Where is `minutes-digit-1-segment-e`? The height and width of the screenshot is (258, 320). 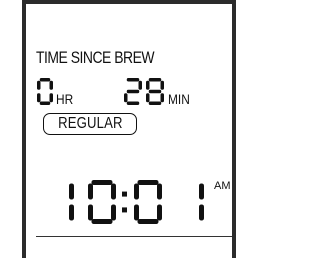
minutes-digit-1-segment-e is located at coordinates (126, 98).